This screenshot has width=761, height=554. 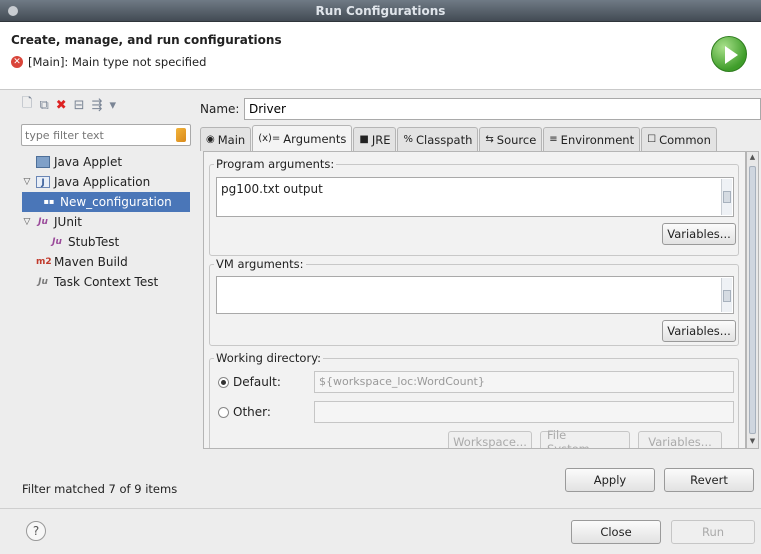 What do you see at coordinates (112, 105) in the screenshot?
I see `view-menu-icon: ▾` at bounding box center [112, 105].